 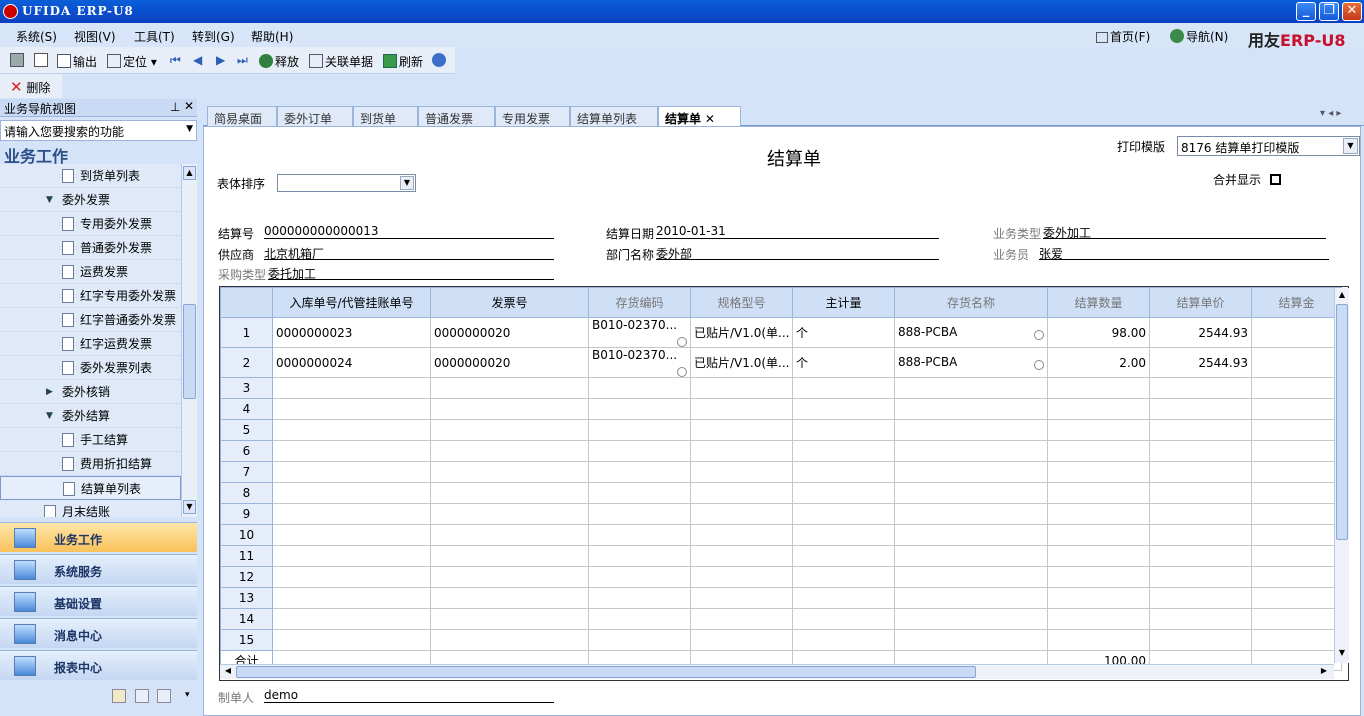 What do you see at coordinates (781, 451) in the screenshot?
I see `table-row: 6` at bounding box center [781, 451].